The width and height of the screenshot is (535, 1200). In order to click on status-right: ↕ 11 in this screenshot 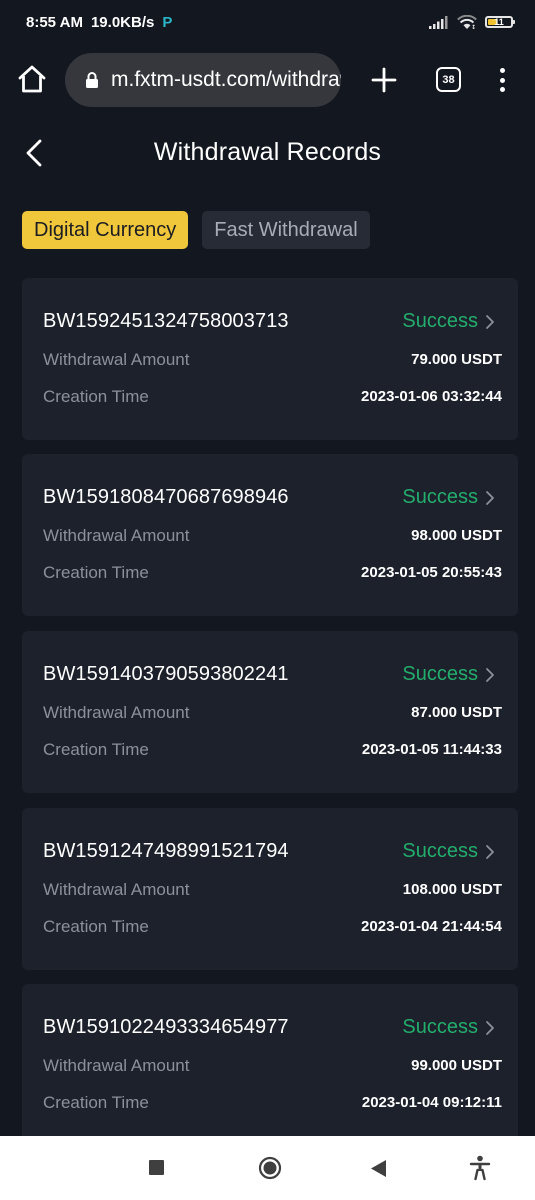, I will do `click(472, 22)`.